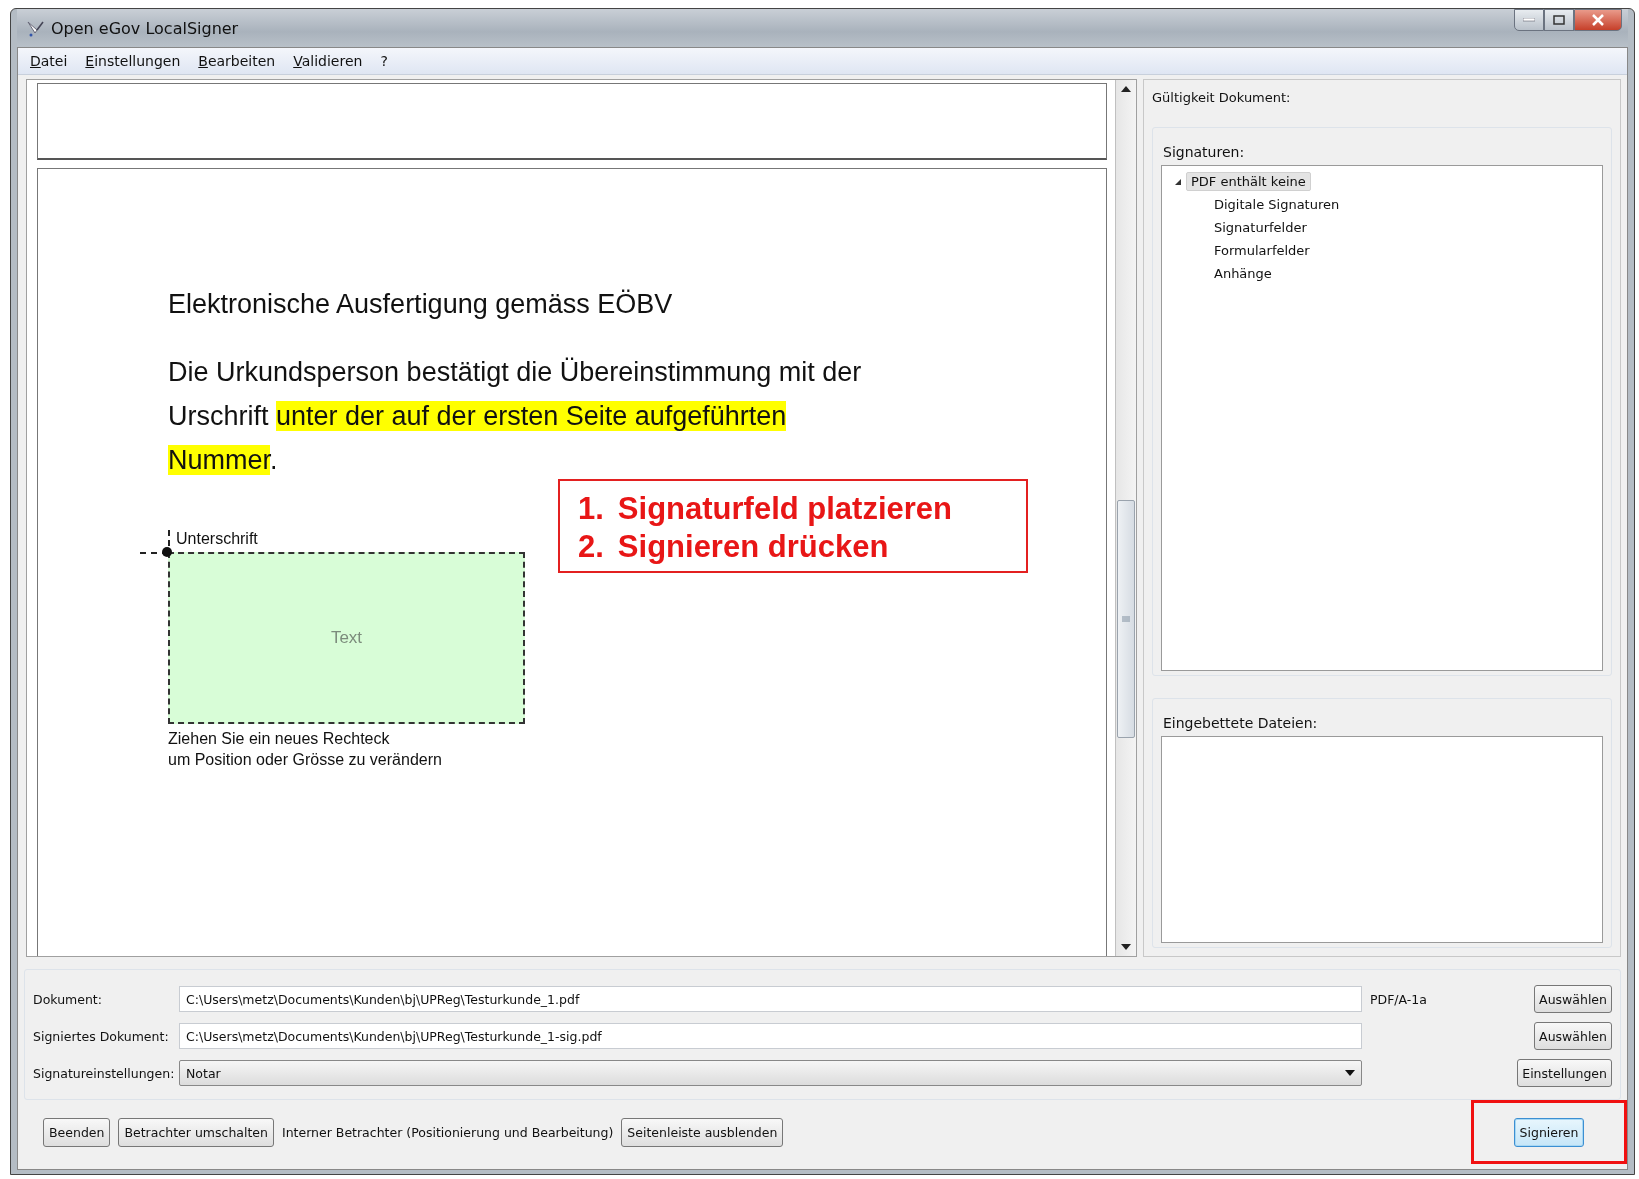 This screenshot has height=1179, width=1639. Describe the element at coordinates (237, 61) in the screenshot. I see `menu-item: Bearbeiten` at that location.